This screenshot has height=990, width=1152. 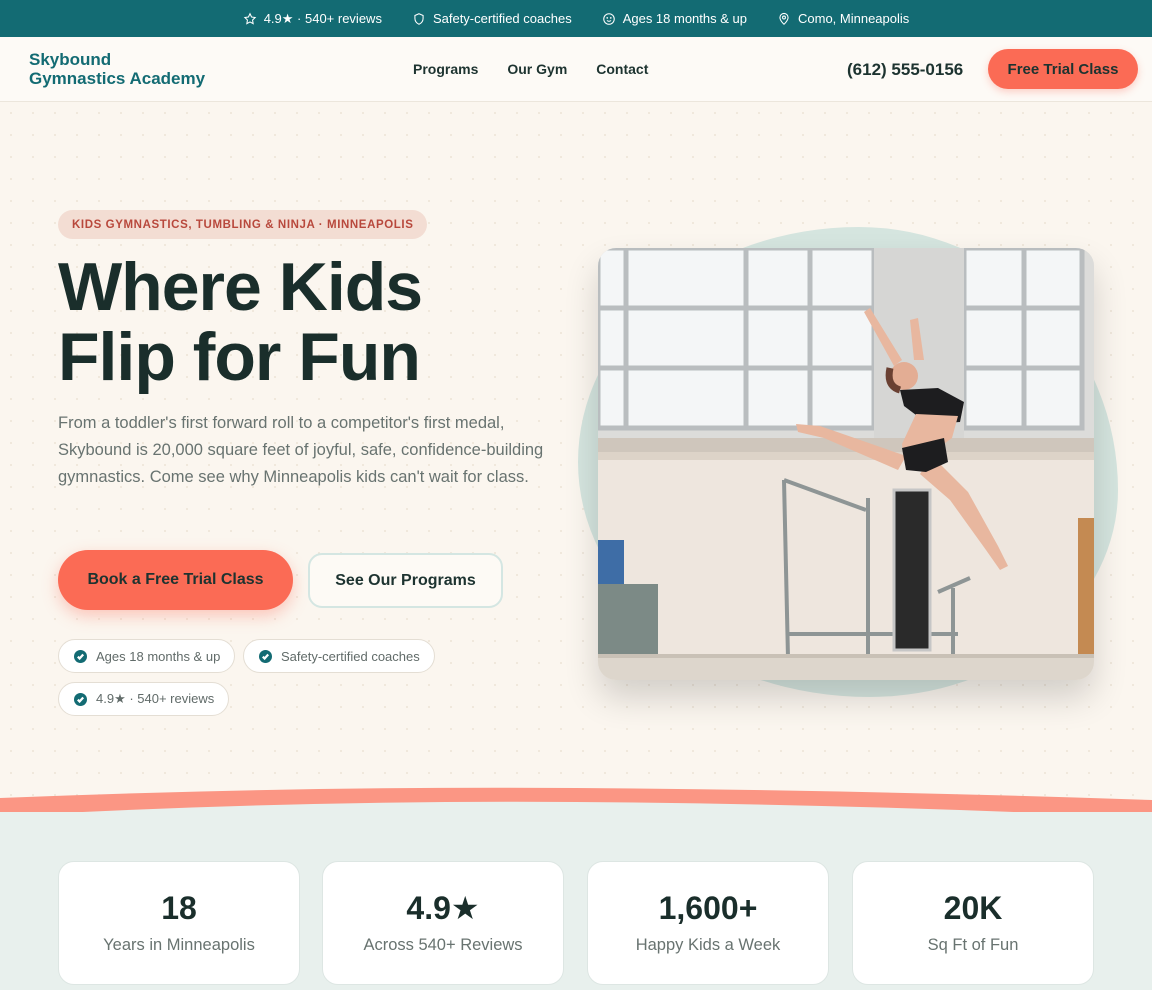 I want to click on see-programs-button: See Our Programs, so click(x=405, y=580).